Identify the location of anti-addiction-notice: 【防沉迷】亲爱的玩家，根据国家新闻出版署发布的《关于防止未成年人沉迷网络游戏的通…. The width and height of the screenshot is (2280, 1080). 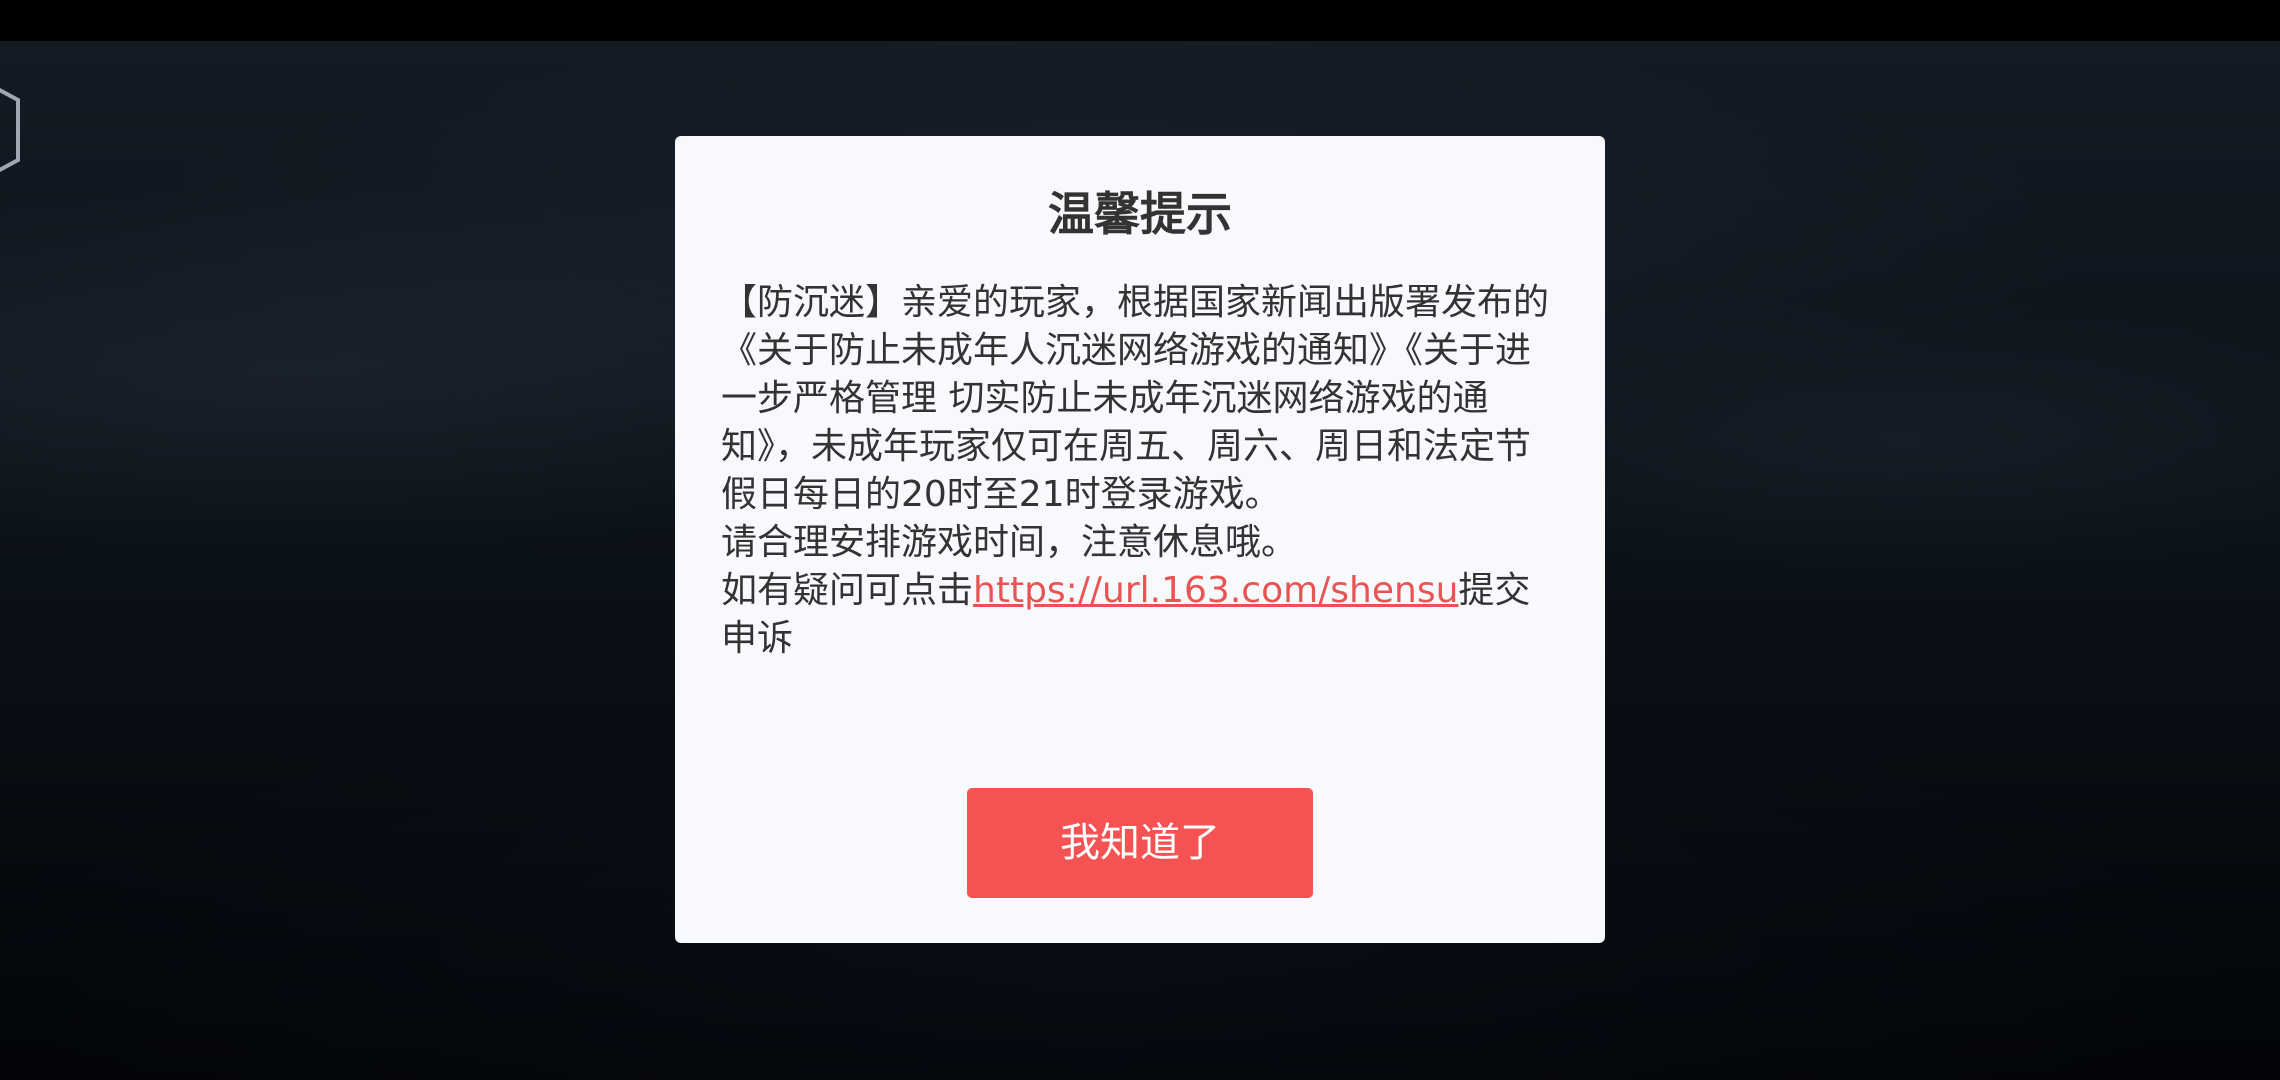
(1135, 398).